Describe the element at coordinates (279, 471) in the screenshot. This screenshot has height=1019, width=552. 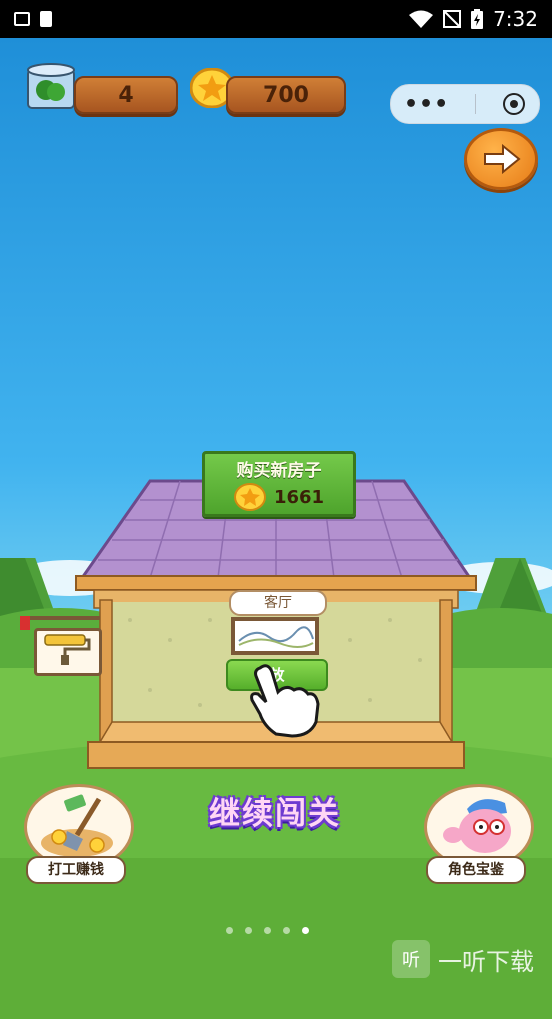
I see `buy-house-title: 购买新房子` at that location.